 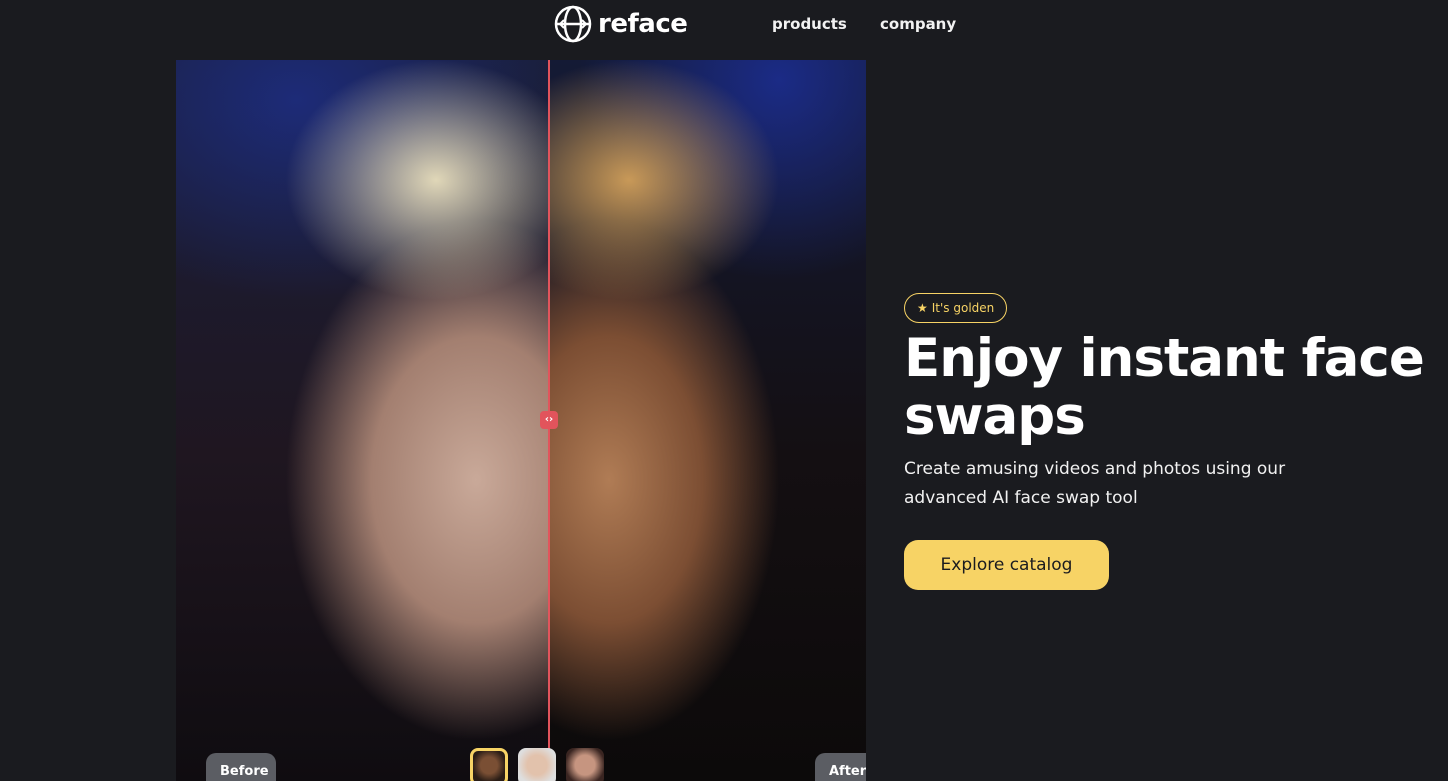 I want to click on face-thumbnails, so click(x=537, y=764).